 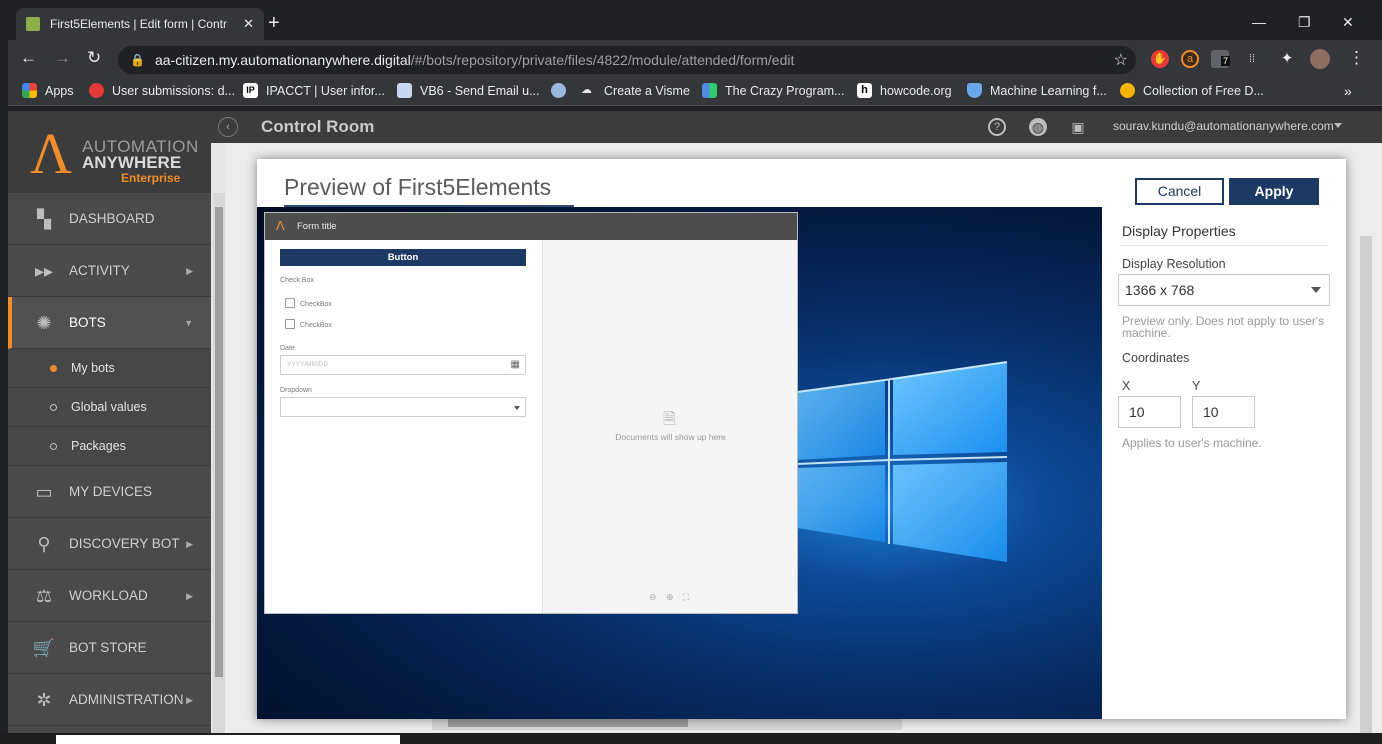 I want to click on menu-kebab-icon: ⋮, so click(x=1356, y=58).